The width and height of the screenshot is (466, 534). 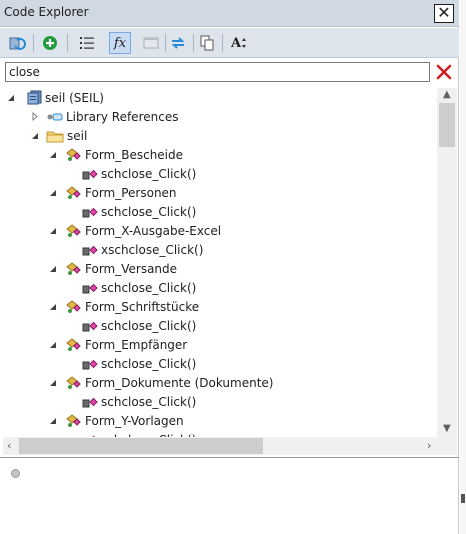 I want to click on tree-node-form: Form_Schriftstücke, so click(x=122, y=306).